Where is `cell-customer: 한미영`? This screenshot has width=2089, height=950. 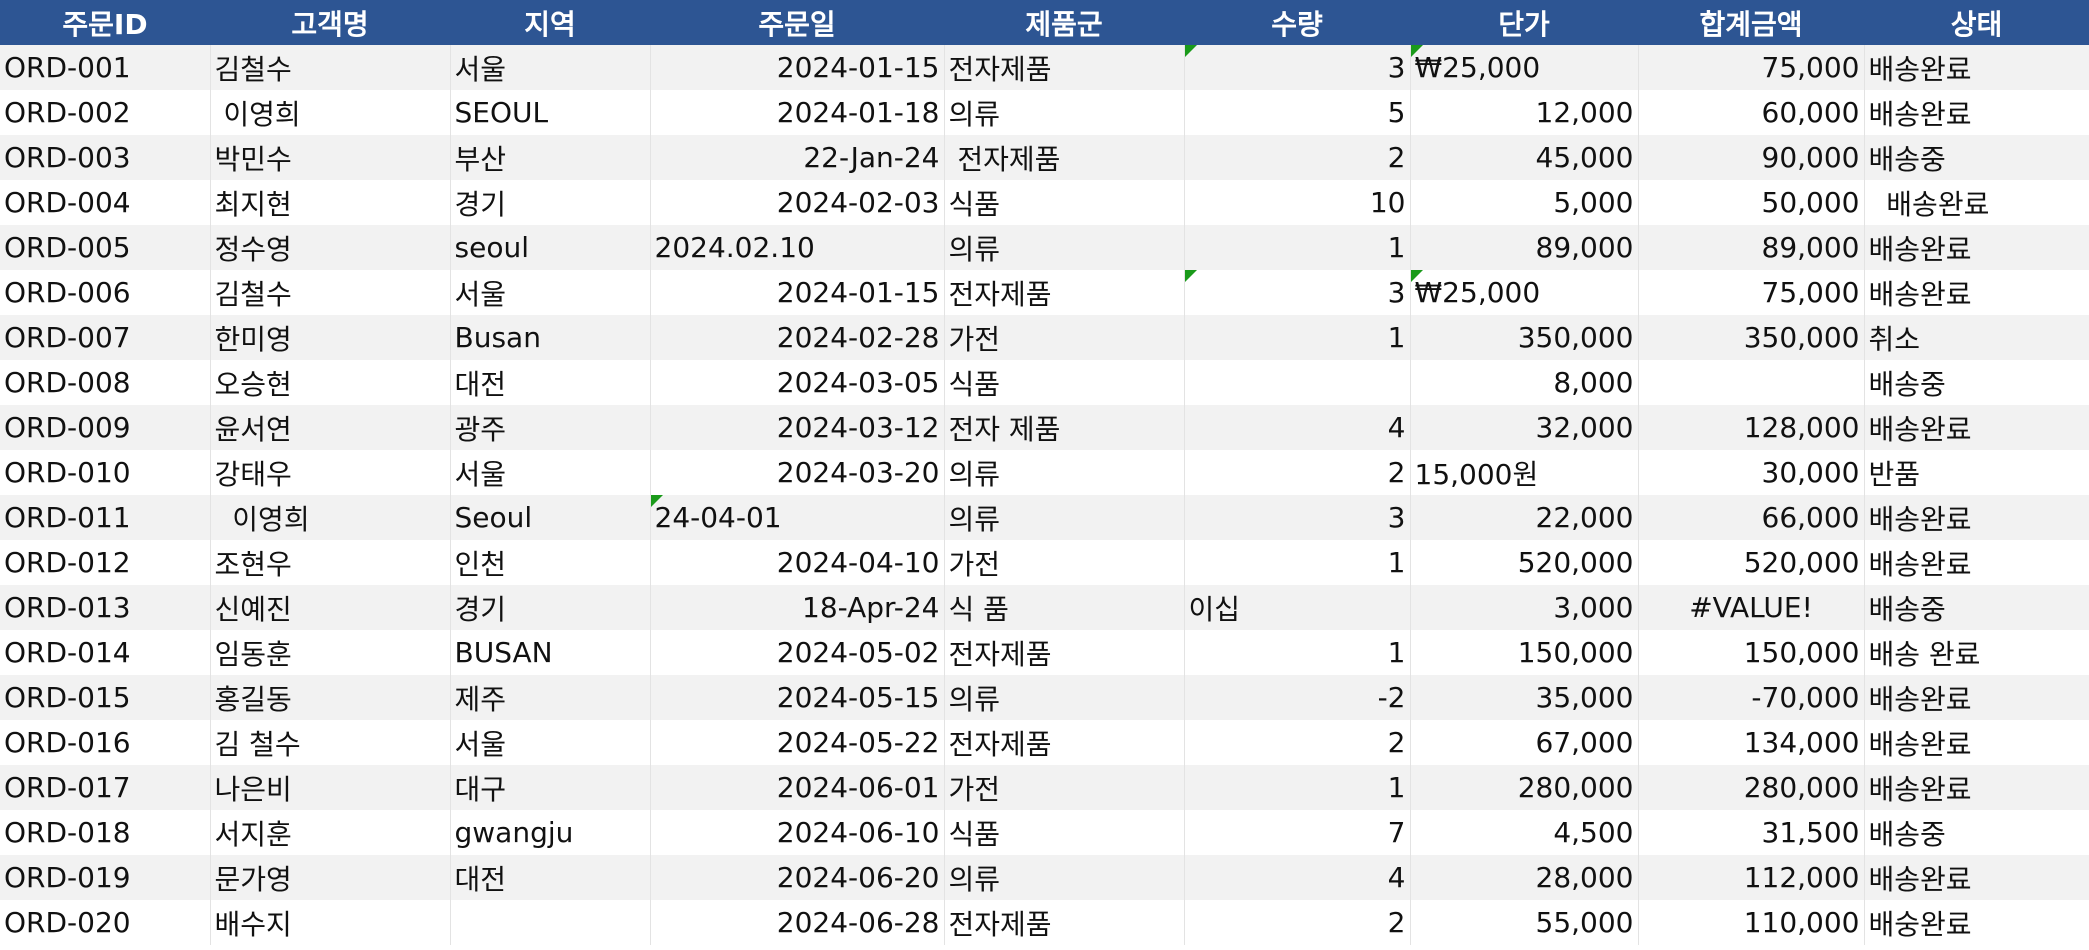
cell-customer: 한미영 is located at coordinates (330, 337).